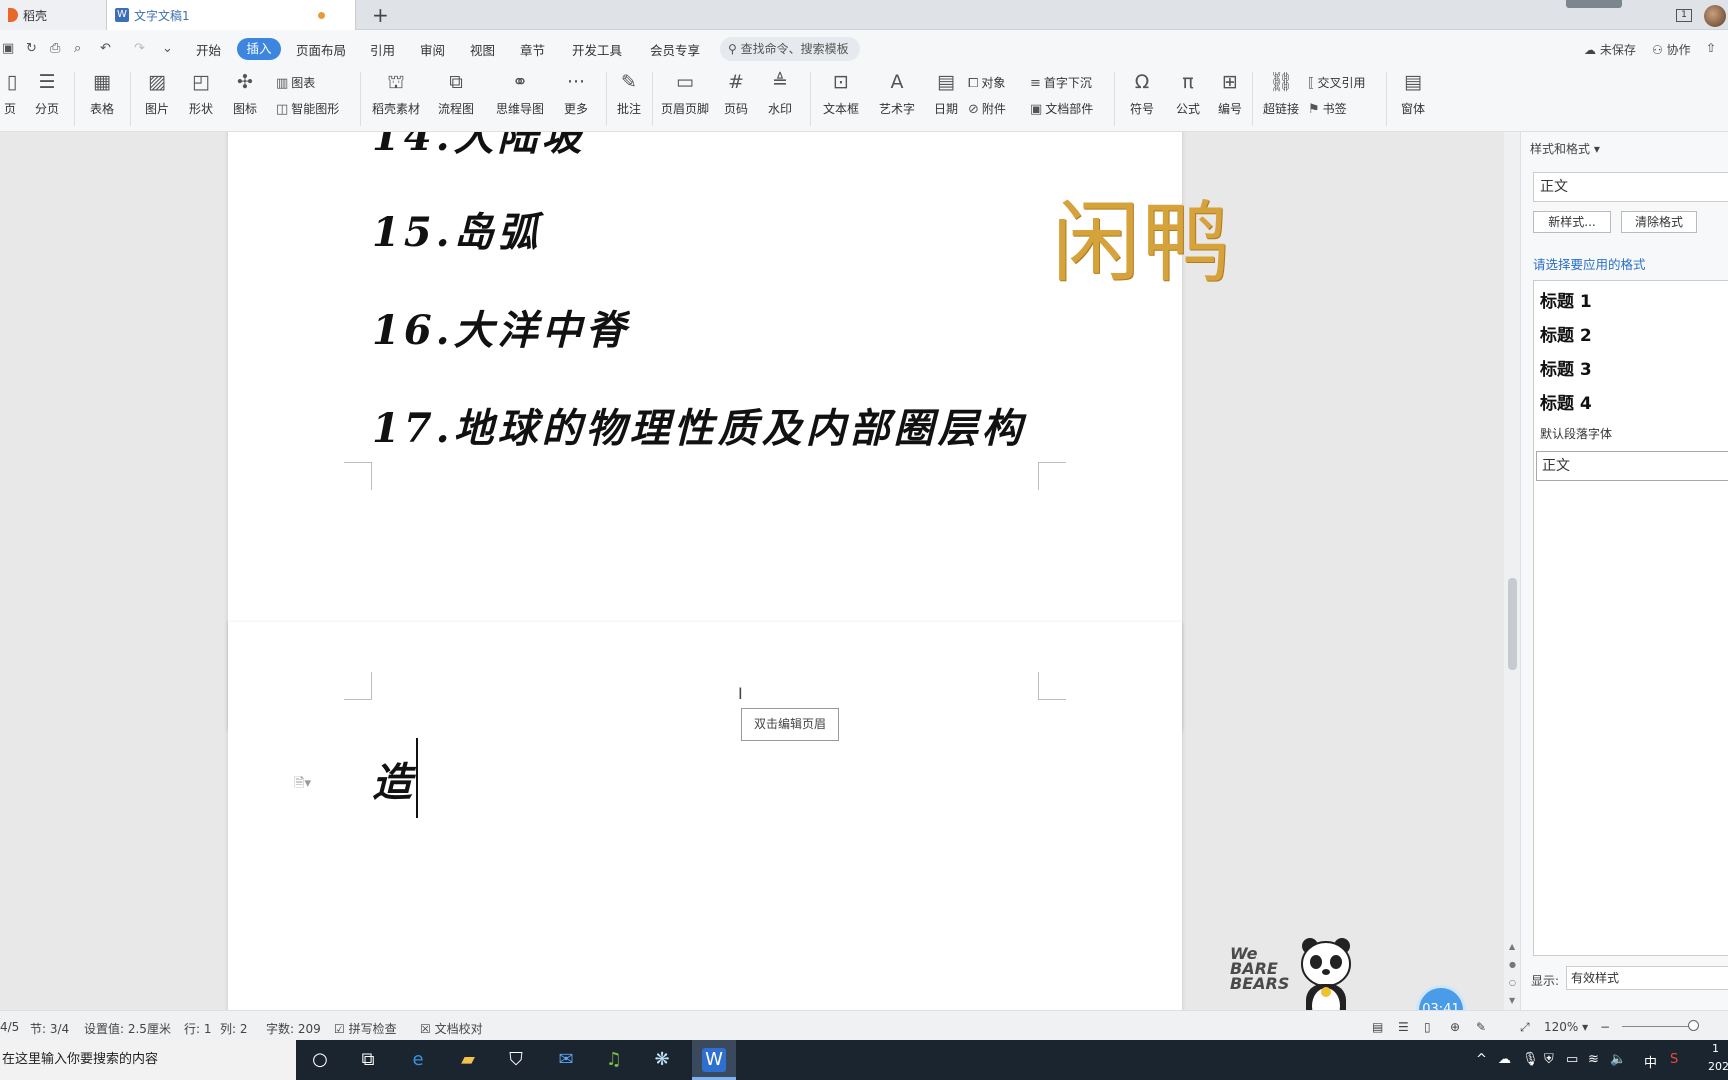 This screenshot has width=1728, height=1080. What do you see at coordinates (1566, 367) in the screenshot?
I see `style-heading-3: 标题 3` at bounding box center [1566, 367].